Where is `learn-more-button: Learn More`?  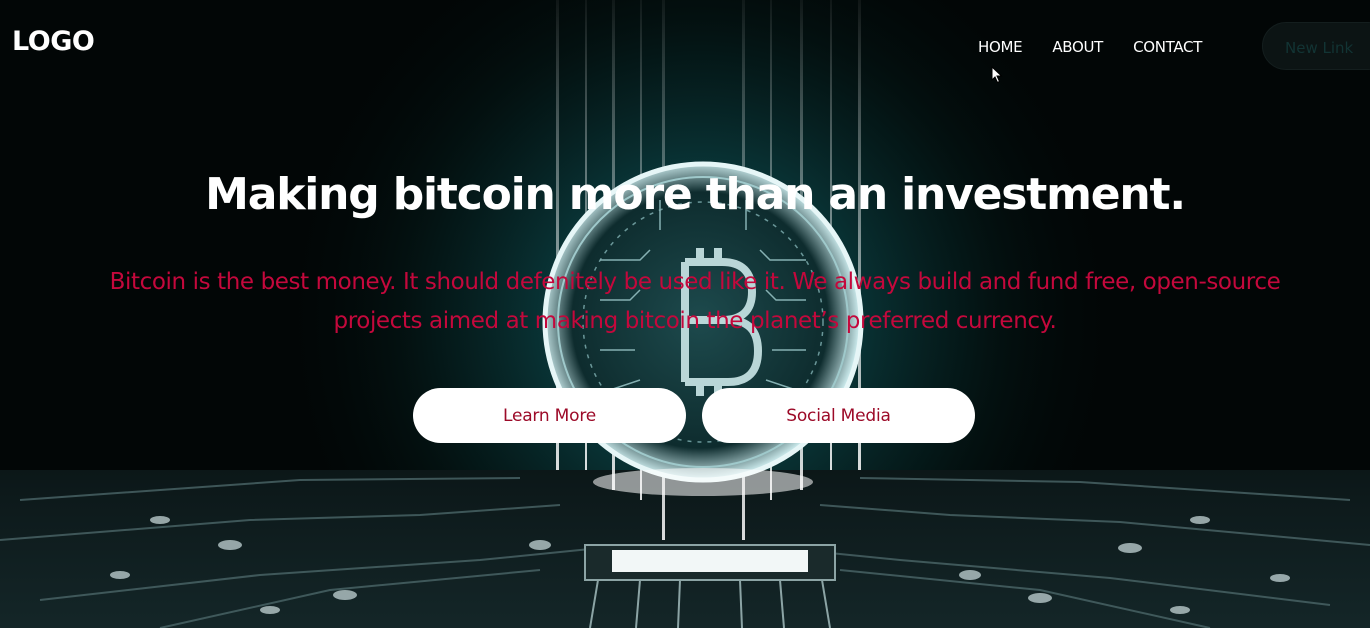 learn-more-button: Learn More is located at coordinates (549, 415).